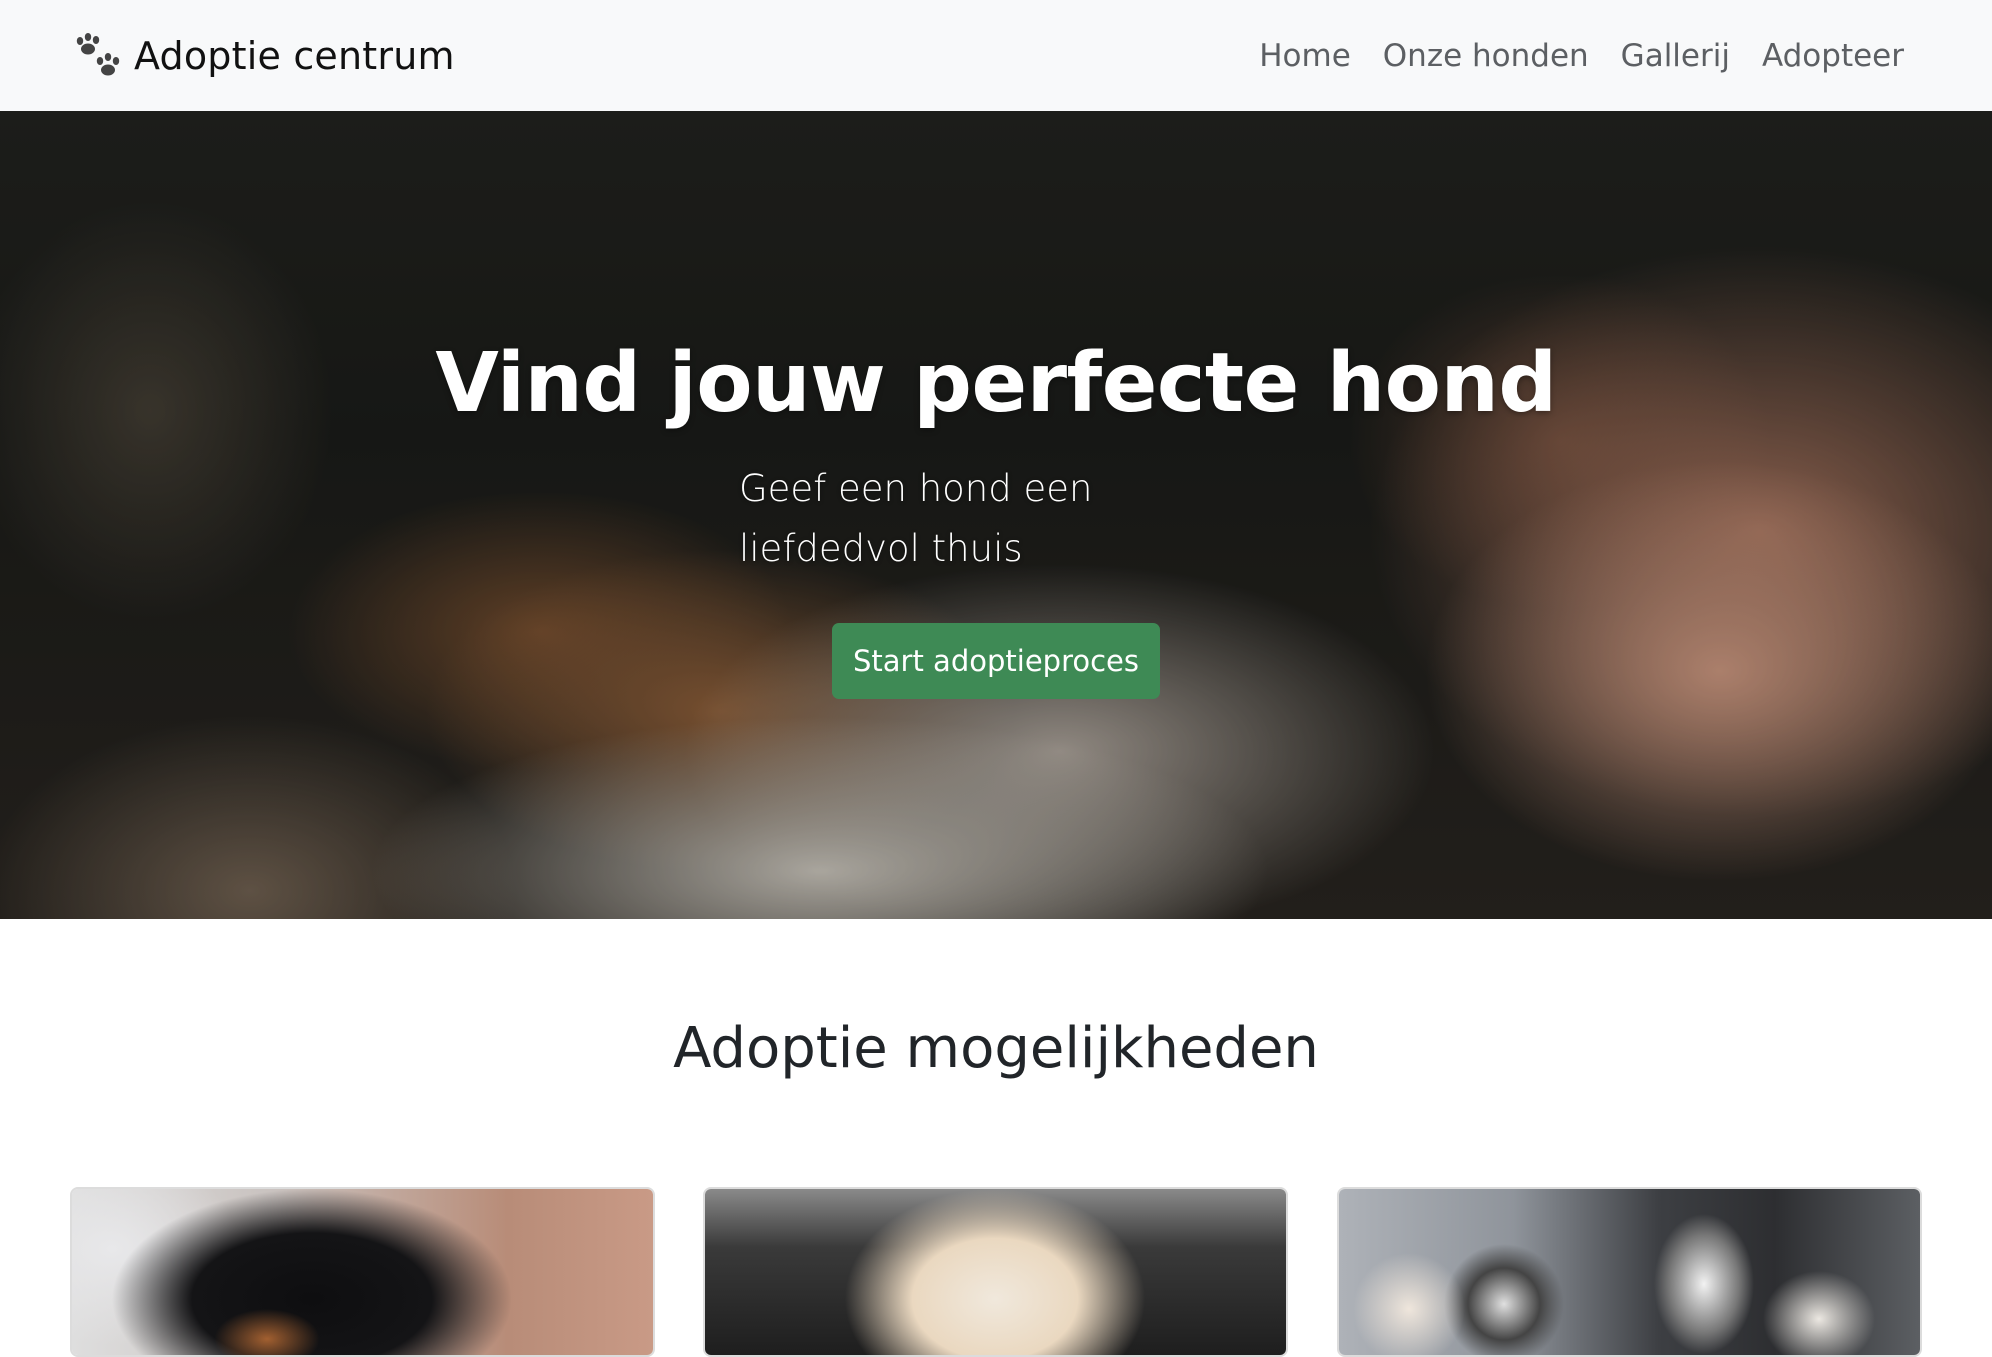 The height and width of the screenshot is (1357, 1992). What do you see at coordinates (1833, 56) in the screenshot?
I see `nav-link-adopteer: Adopteer` at bounding box center [1833, 56].